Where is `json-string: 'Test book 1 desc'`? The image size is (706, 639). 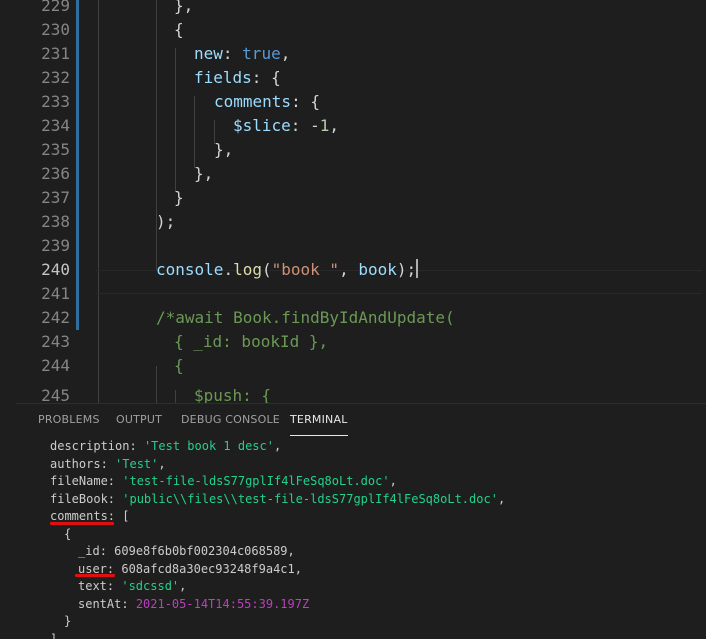
json-string: 'Test book 1 desc' is located at coordinates (208, 446).